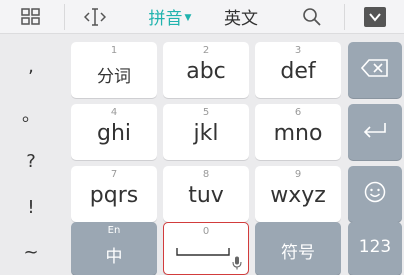  What do you see at coordinates (114, 50) in the screenshot?
I see `key-number: 1` at bounding box center [114, 50].